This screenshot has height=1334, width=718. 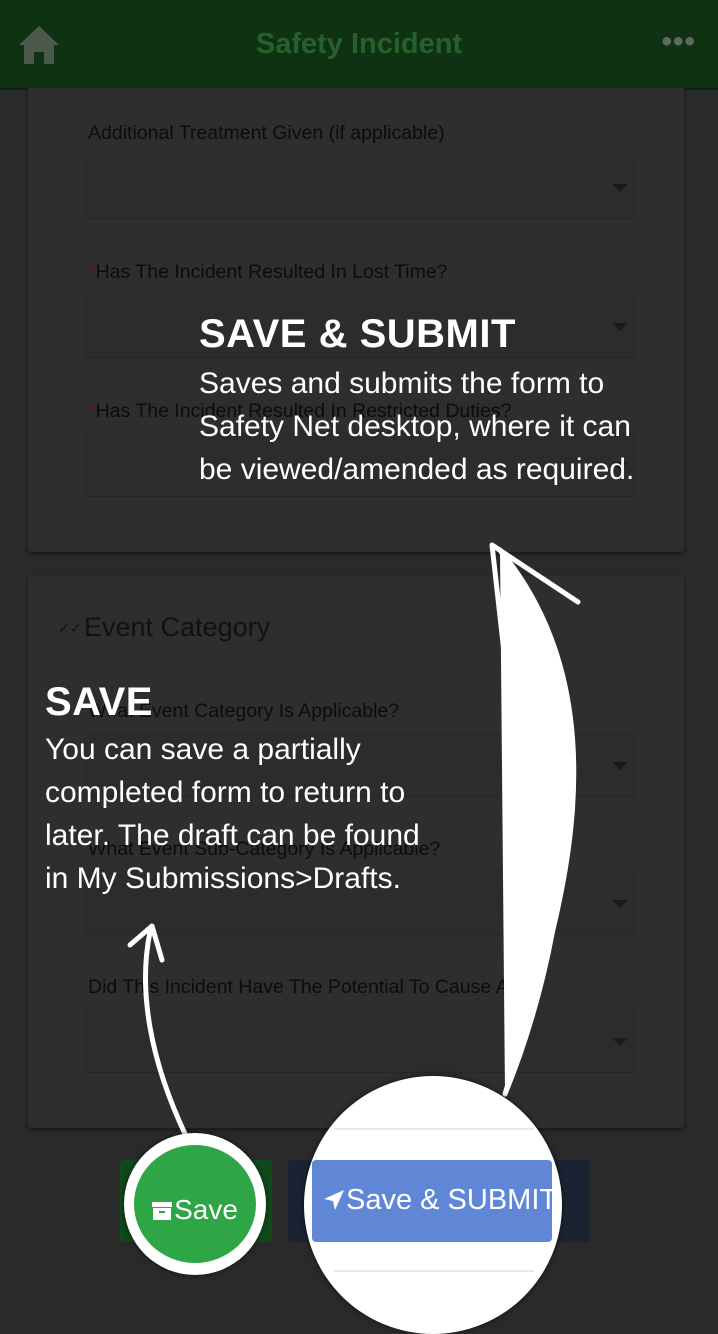 I want to click on submit-callout-title: SAVE & SUBMIT, so click(x=357, y=334).